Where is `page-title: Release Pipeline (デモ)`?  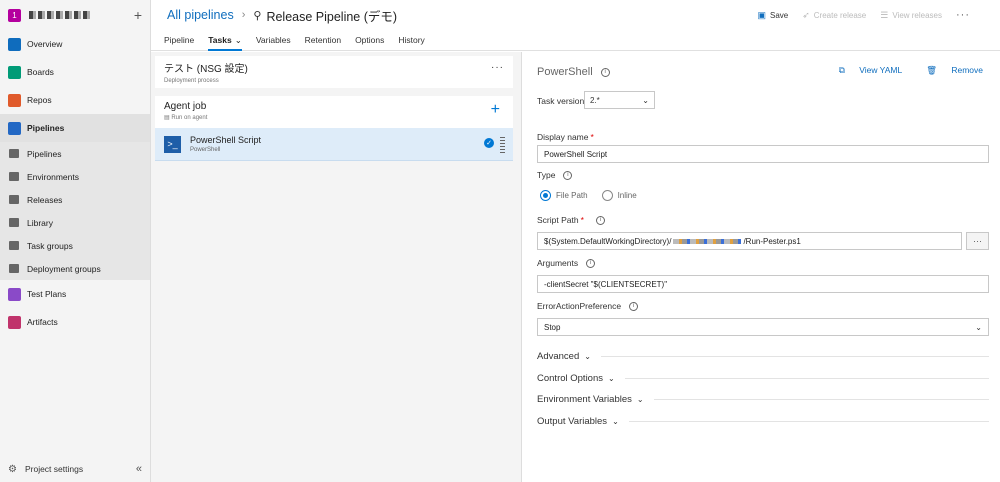 page-title: Release Pipeline (デモ) is located at coordinates (332, 16).